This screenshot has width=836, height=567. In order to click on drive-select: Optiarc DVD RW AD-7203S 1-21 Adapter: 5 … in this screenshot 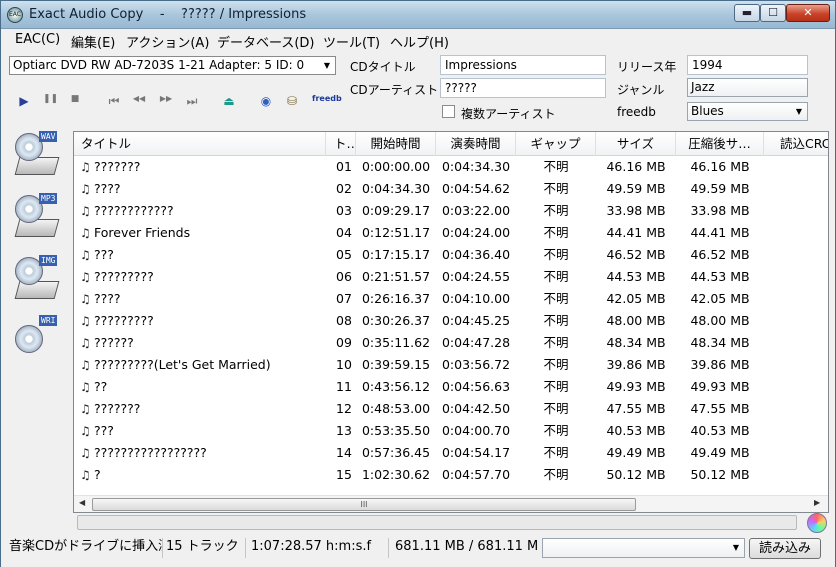, I will do `click(172, 65)`.